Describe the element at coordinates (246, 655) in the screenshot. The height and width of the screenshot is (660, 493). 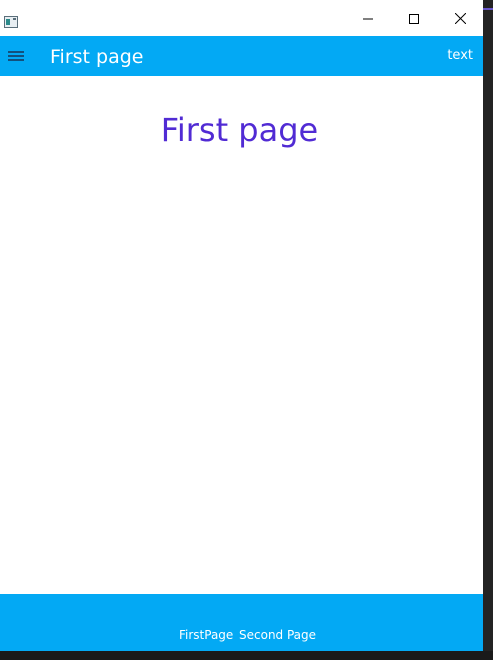
I see `background-bottom-edge` at that location.